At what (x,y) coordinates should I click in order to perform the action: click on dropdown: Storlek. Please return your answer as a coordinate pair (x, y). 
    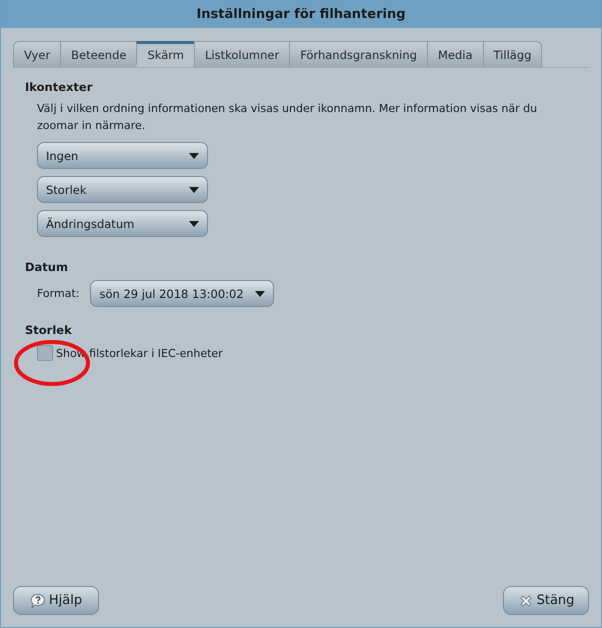
    Looking at the image, I should click on (122, 189).